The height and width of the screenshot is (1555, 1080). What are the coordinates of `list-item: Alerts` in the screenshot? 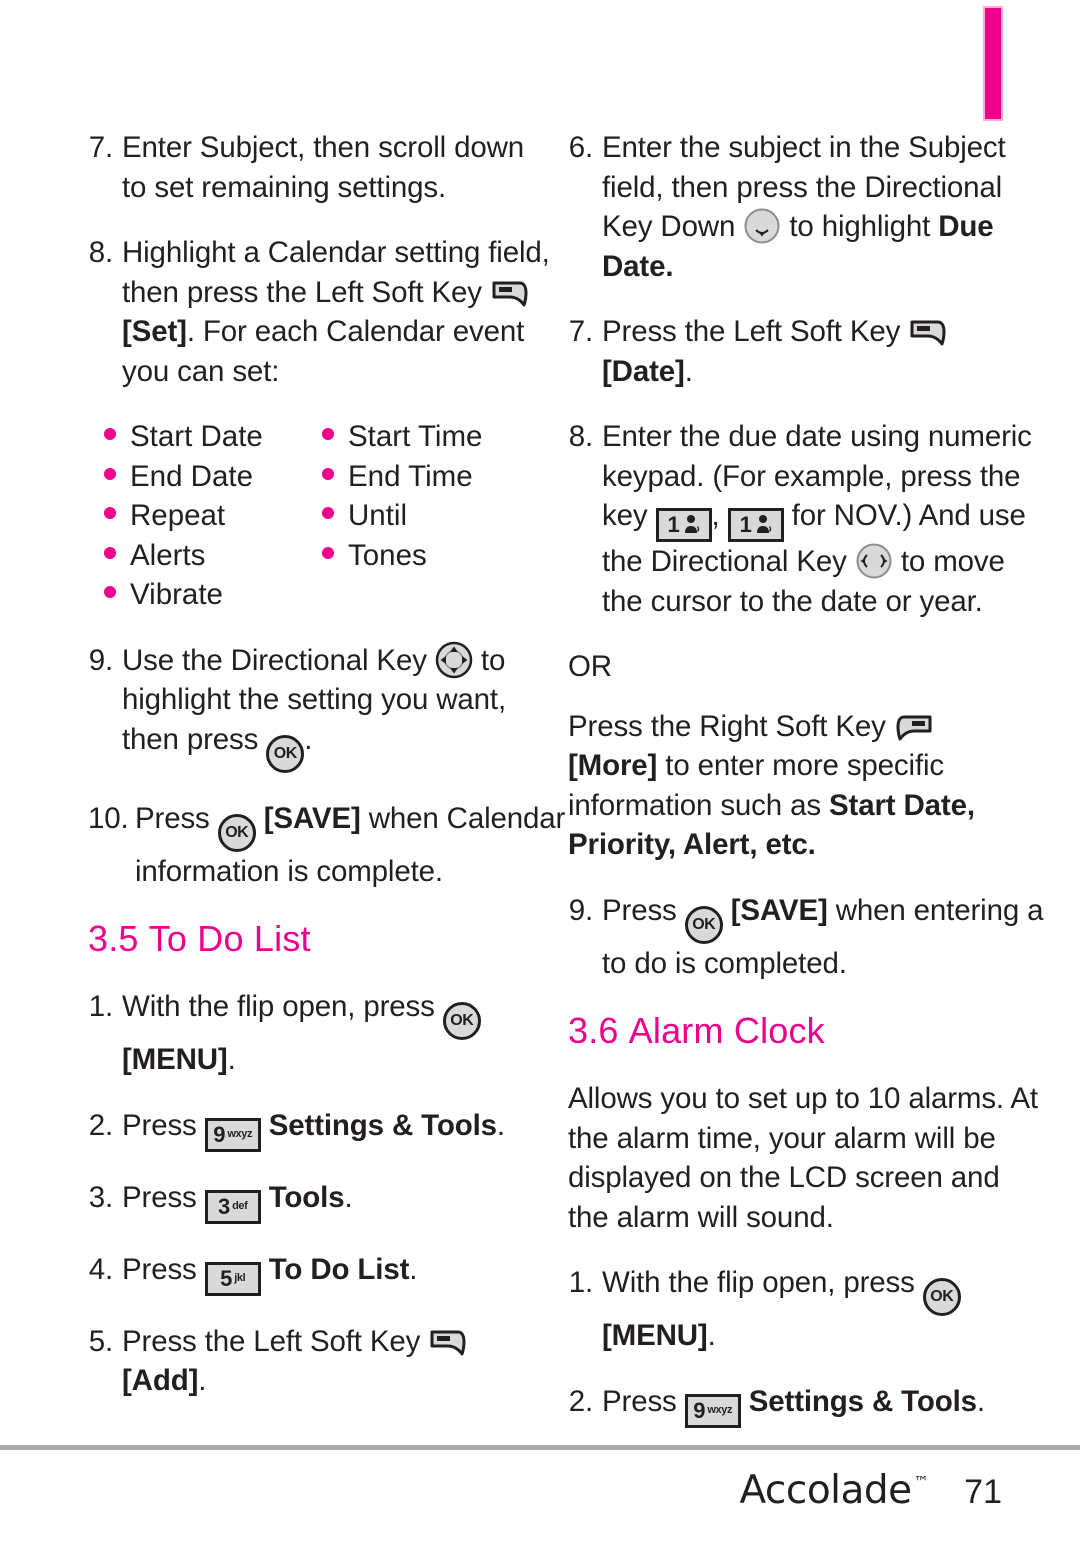 It's located at (213, 556).